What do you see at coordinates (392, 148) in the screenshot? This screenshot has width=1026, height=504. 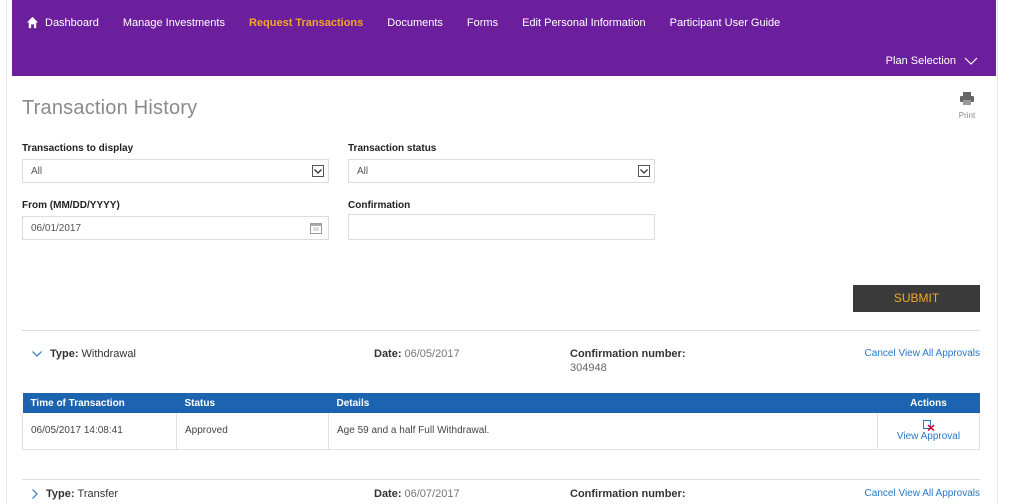 I see `transaction-status-label: Transaction status` at bounding box center [392, 148].